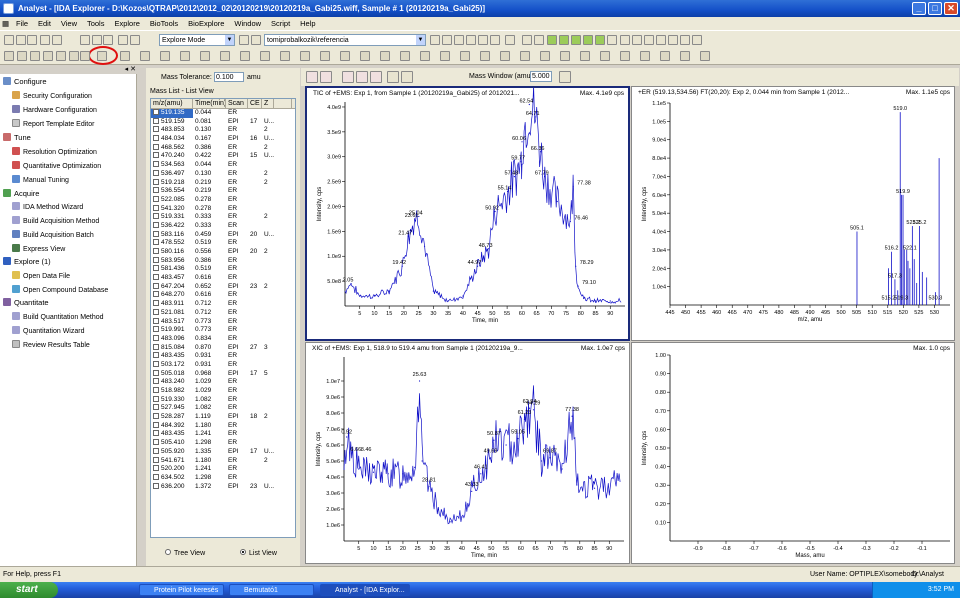 This screenshot has width=960, height=598. I want to click on mass-list-row: 528.287 1.119 EPI 18 2, so click(223, 417).